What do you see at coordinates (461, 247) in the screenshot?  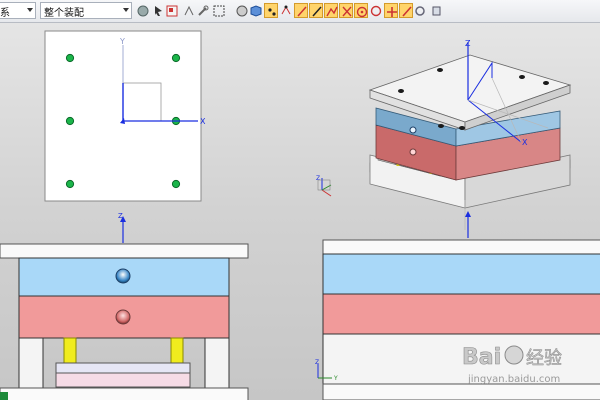 I see `side-clamp-plate` at bounding box center [461, 247].